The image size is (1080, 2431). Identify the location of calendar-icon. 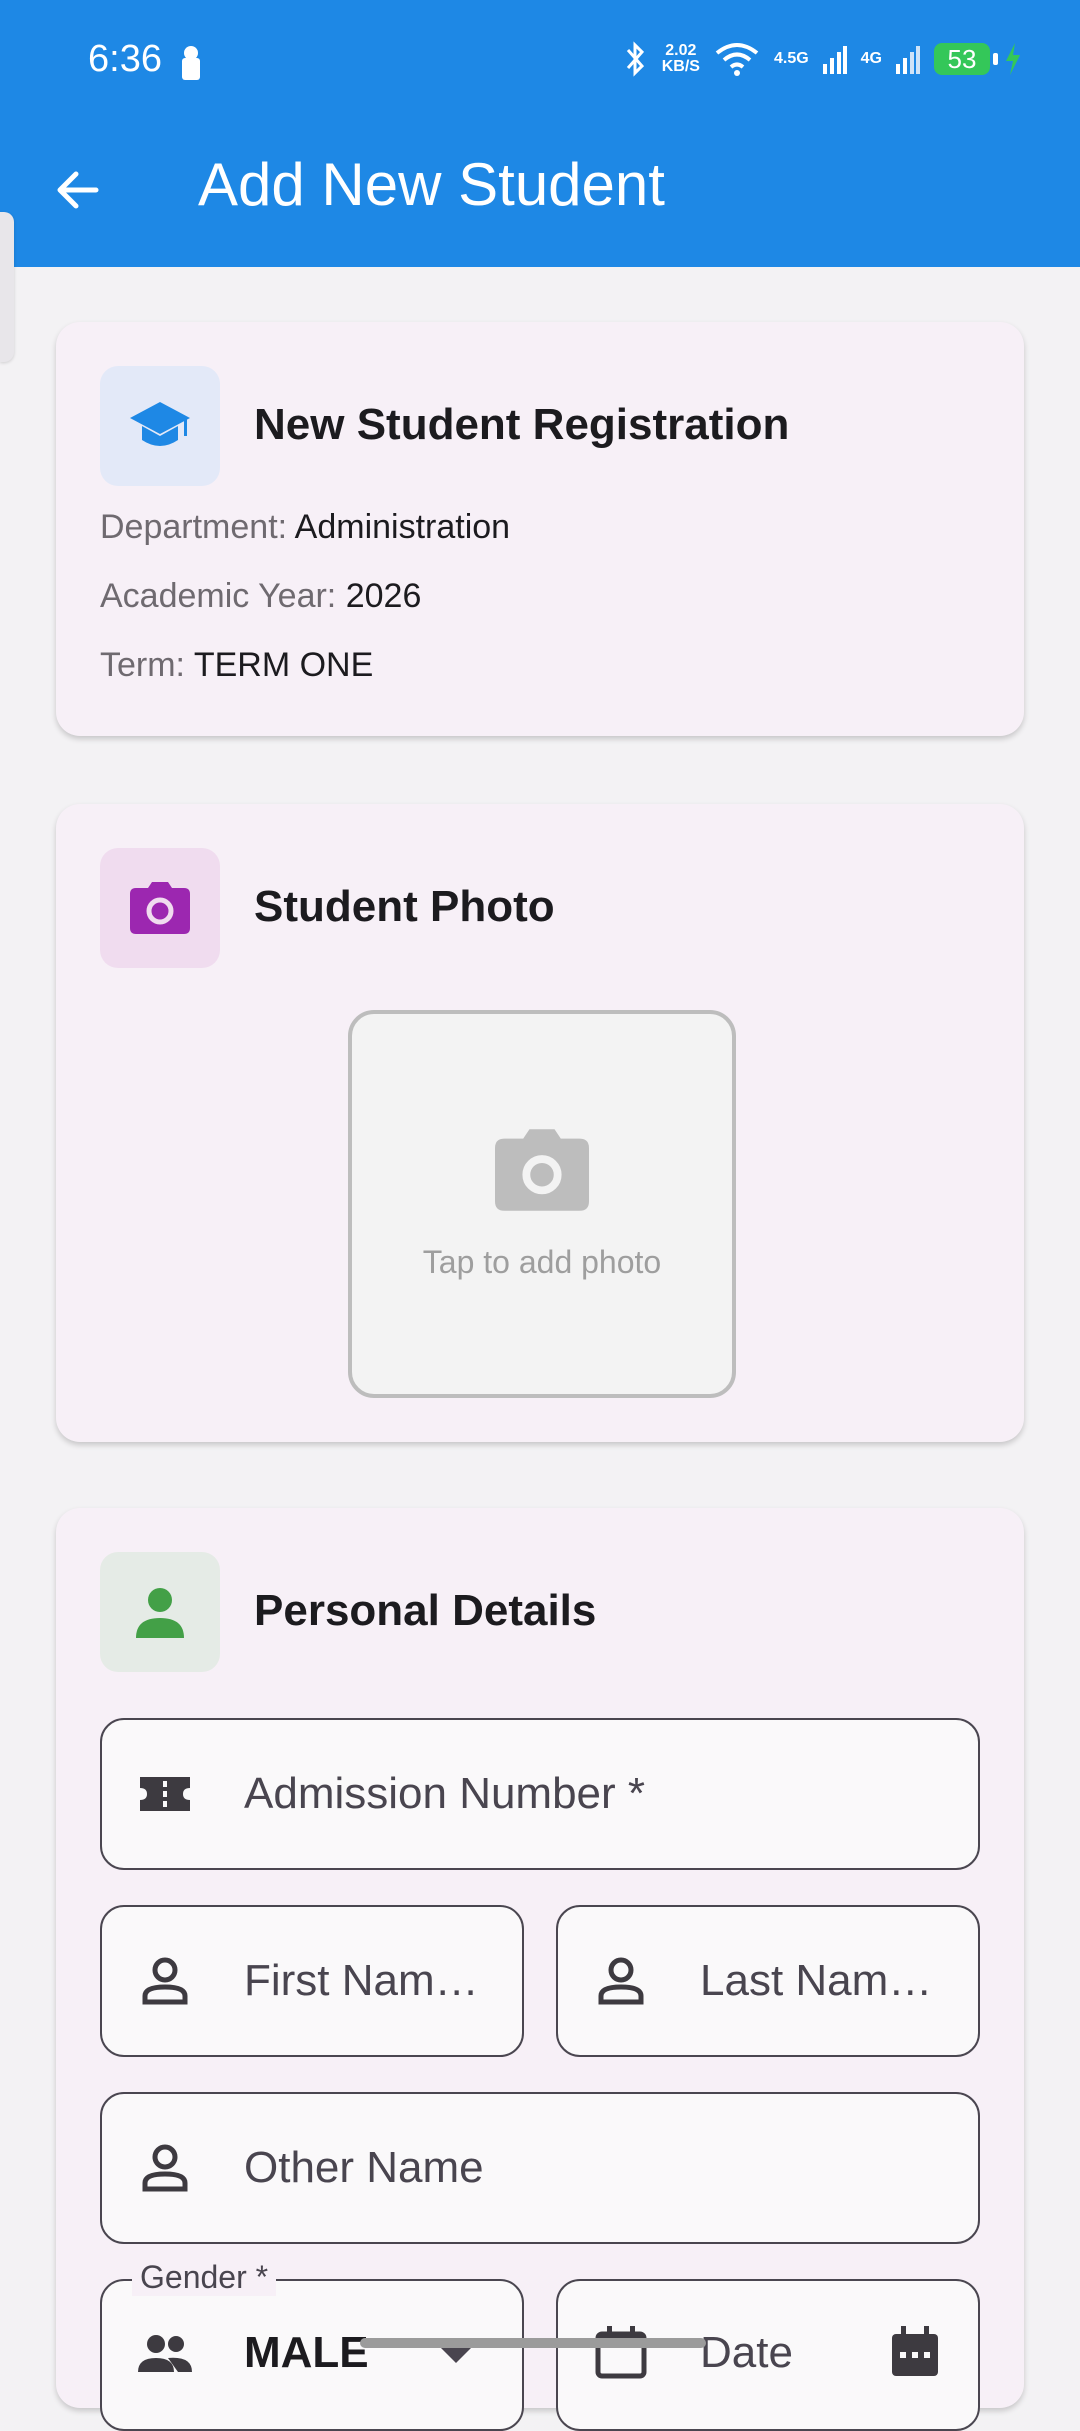
(621, 2352).